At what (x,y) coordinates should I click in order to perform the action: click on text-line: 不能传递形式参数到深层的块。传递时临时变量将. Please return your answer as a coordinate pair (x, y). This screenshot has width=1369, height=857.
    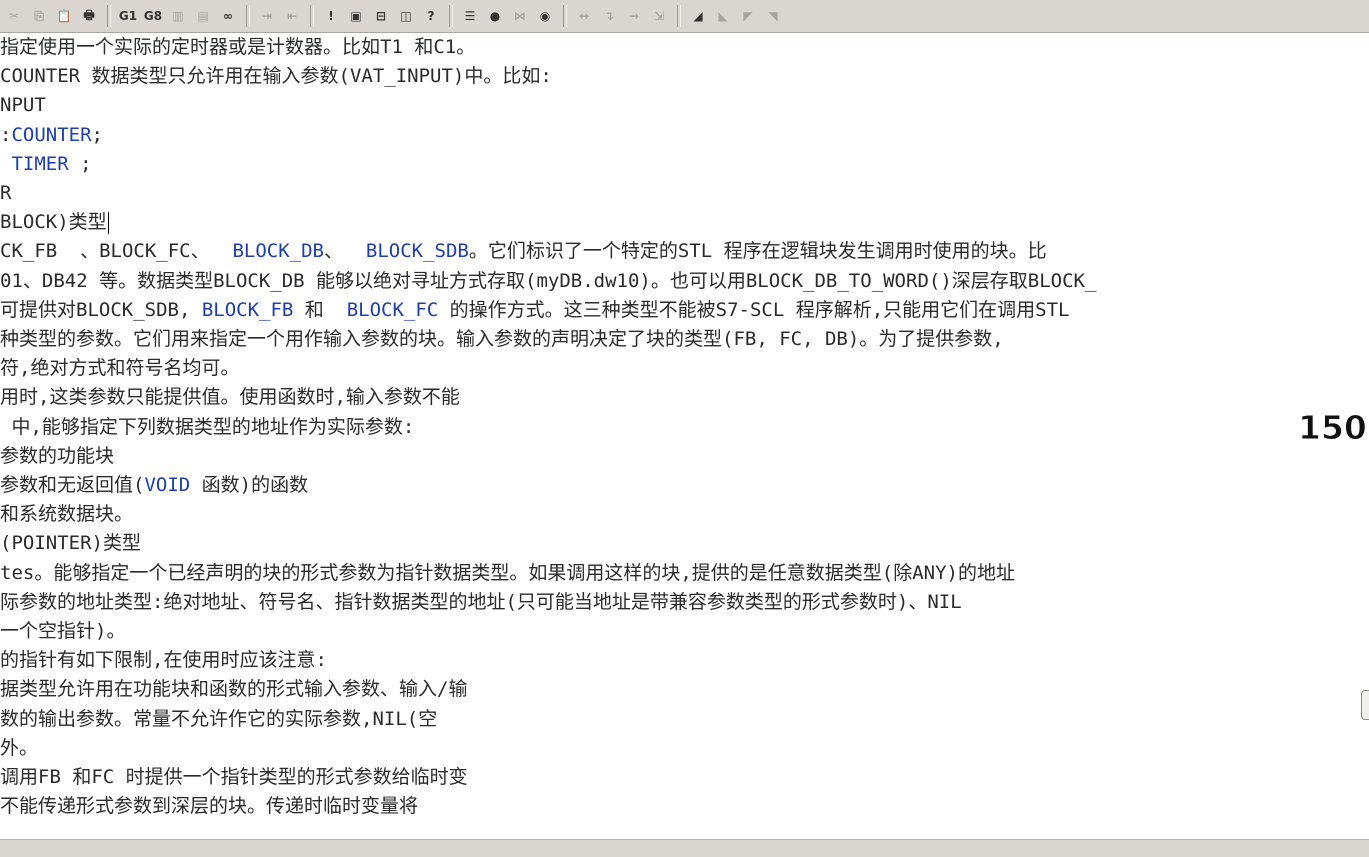
    Looking at the image, I should click on (209, 806).